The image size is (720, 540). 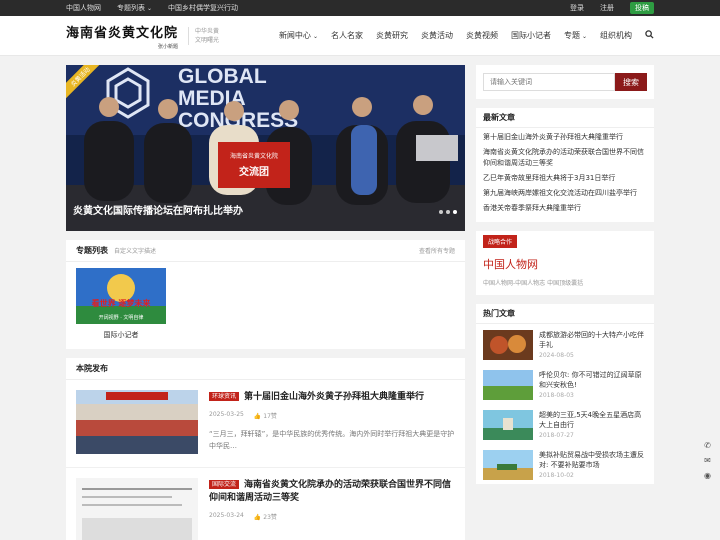 I want to click on hot-article-item: 成都旅游必带回的十大特产小吃伴手礼 2024-08-05, so click(x=565, y=344).